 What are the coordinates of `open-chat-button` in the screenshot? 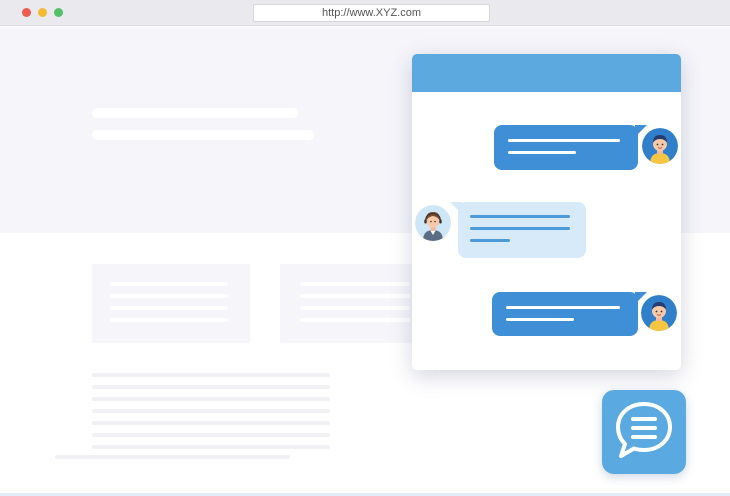 It's located at (644, 432).